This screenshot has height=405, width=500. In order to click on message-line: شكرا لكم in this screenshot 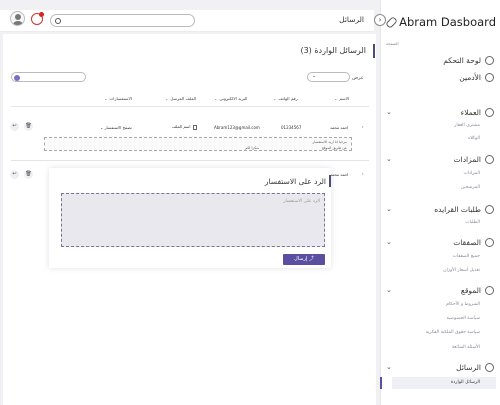, I will do `click(252, 148)`.